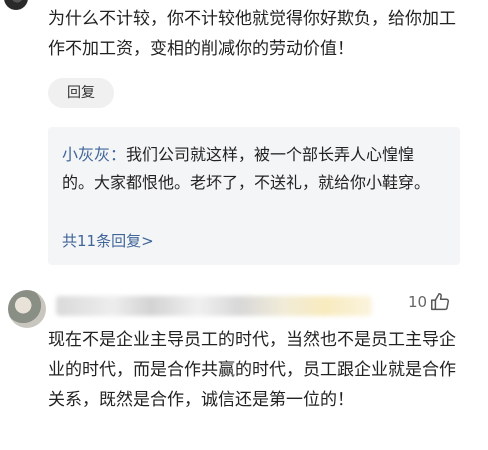  I want to click on like-button: 10, so click(429, 302).